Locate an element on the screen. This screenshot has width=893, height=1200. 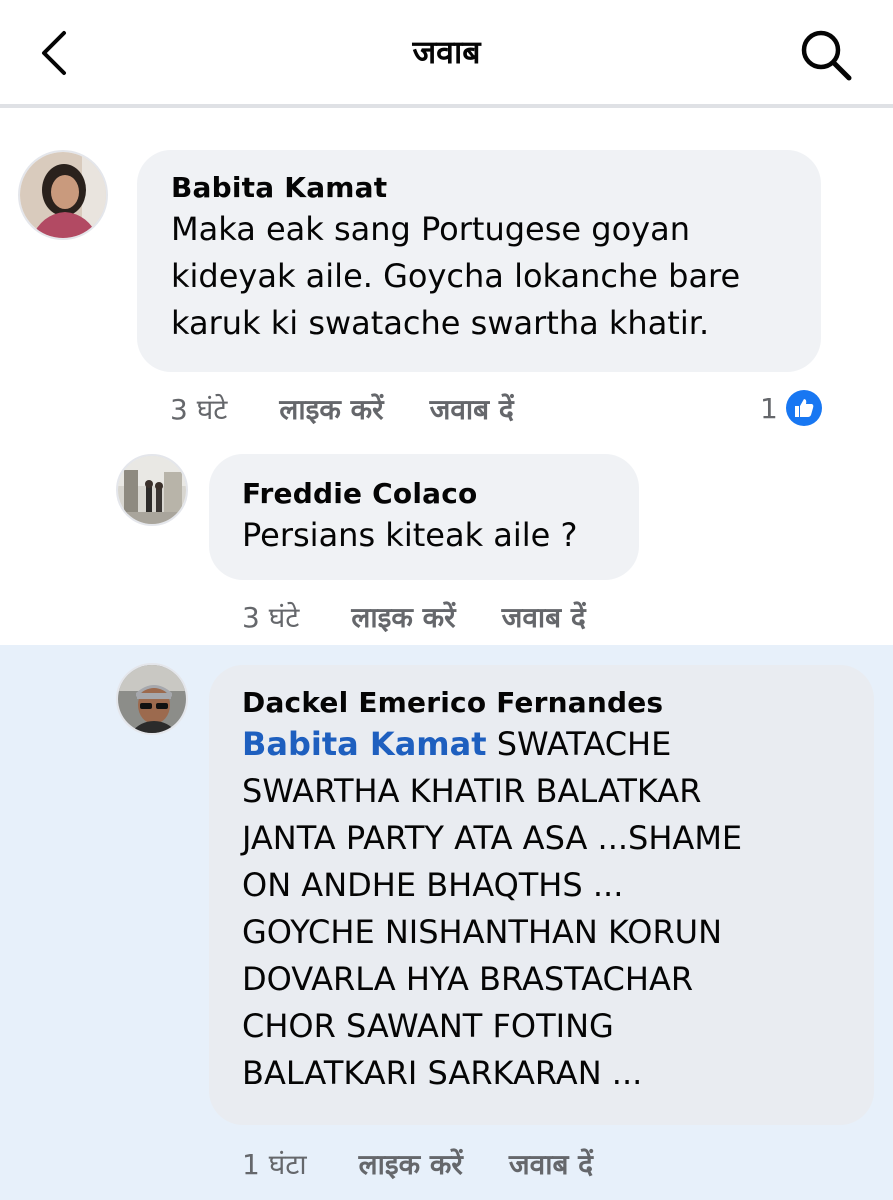
mention-link: Babita Kamat is located at coordinates (364, 744).